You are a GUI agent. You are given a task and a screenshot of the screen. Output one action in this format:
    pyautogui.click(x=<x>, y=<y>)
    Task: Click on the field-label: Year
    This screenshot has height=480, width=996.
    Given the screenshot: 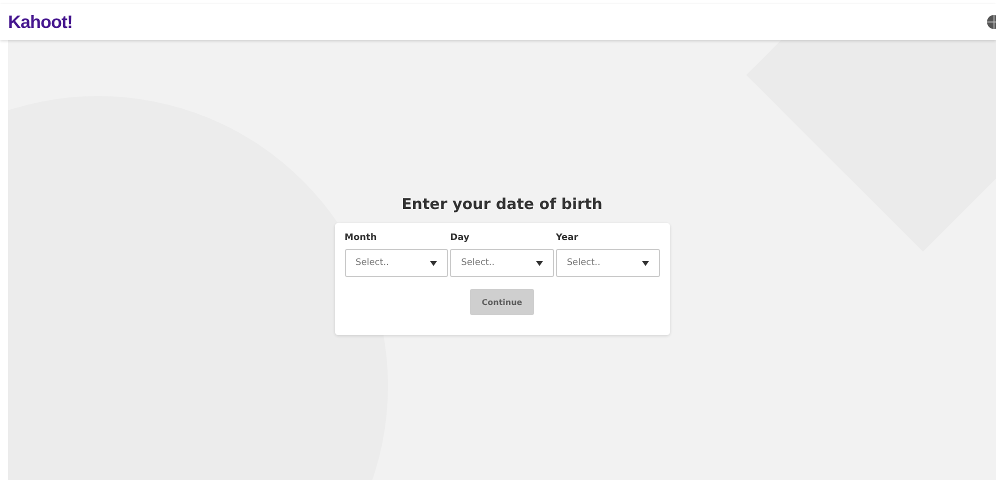 What is the action you would take?
    pyautogui.click(x=568, y=238)
    